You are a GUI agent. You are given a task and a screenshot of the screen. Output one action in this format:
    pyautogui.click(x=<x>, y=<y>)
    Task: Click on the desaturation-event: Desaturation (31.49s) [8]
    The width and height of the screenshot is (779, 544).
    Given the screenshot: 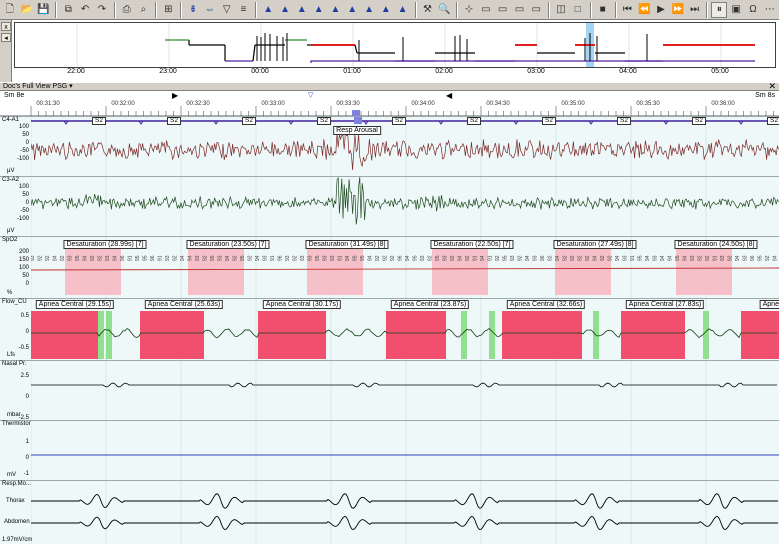 What is the action you would take?
    pyautogui.click(x=347, y=244)
    